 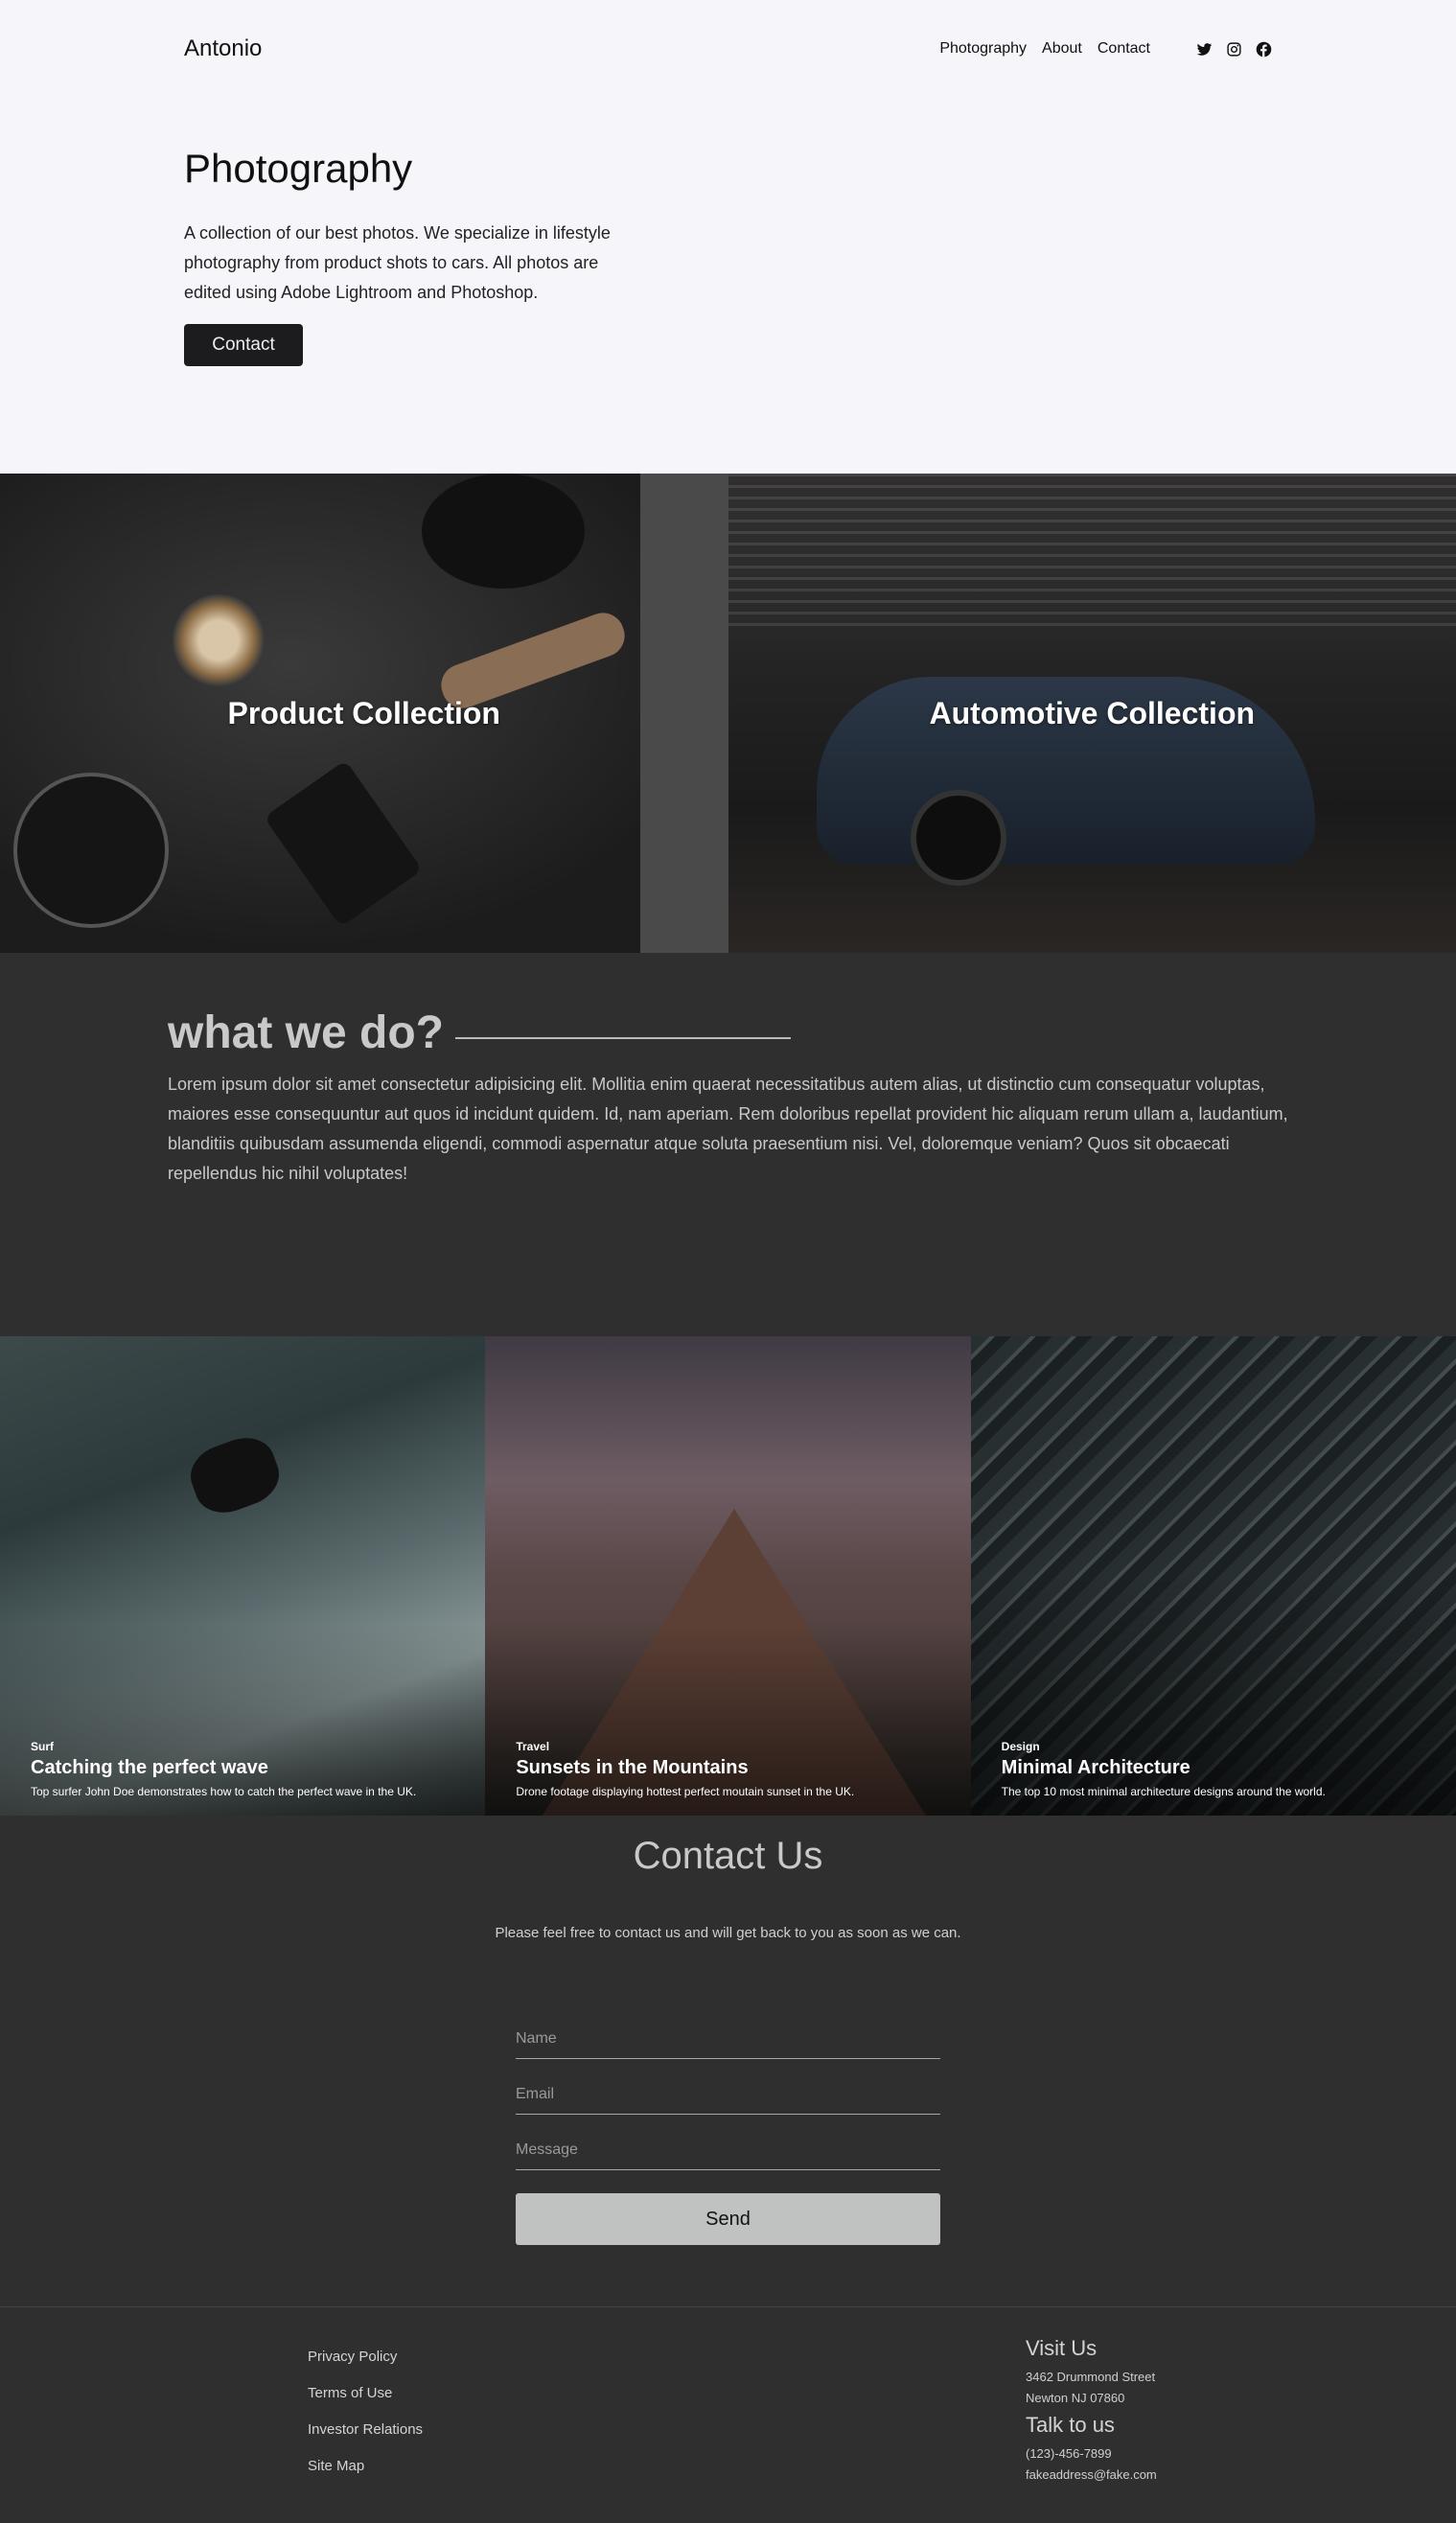 I want to click on car-wheel-decoration, so click(x=958, y=838).